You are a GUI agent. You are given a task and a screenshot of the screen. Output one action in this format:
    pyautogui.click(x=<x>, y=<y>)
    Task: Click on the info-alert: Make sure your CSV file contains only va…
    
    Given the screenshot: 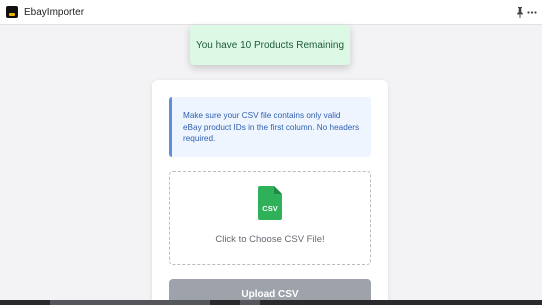 What is the action you would take?
    pyautogui.click(x=270, y=127)
    